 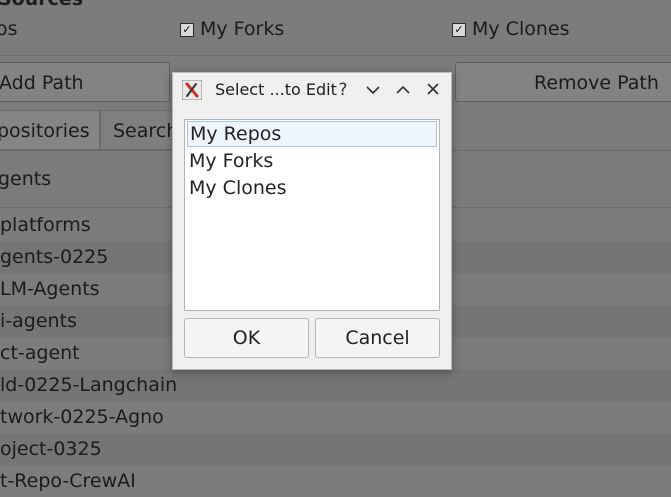 What do you see at coordinates (312, 161) in the screenshot?
I see `list-item-my-forks: My Forks` at bounding box center [312, 161].